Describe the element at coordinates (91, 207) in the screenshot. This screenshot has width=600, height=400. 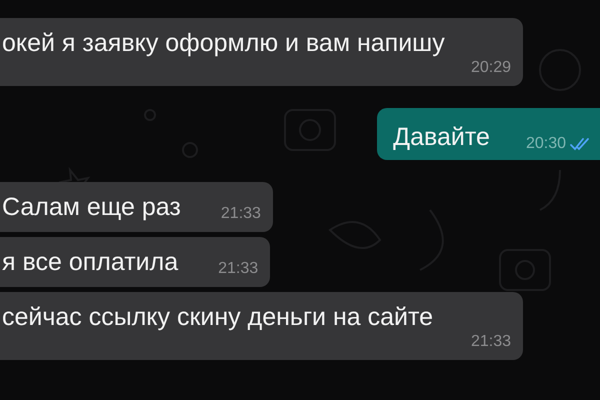
I see `message-text: Салам еще раз` at that location.